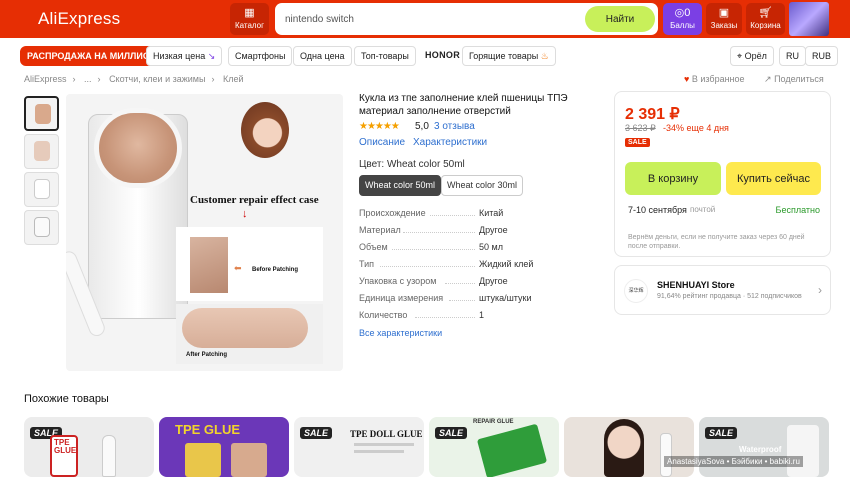  What do you see at coordinates (383, 315) in the screenshot?
I see `spec-key: Количество` at bounding box center [383, 315].